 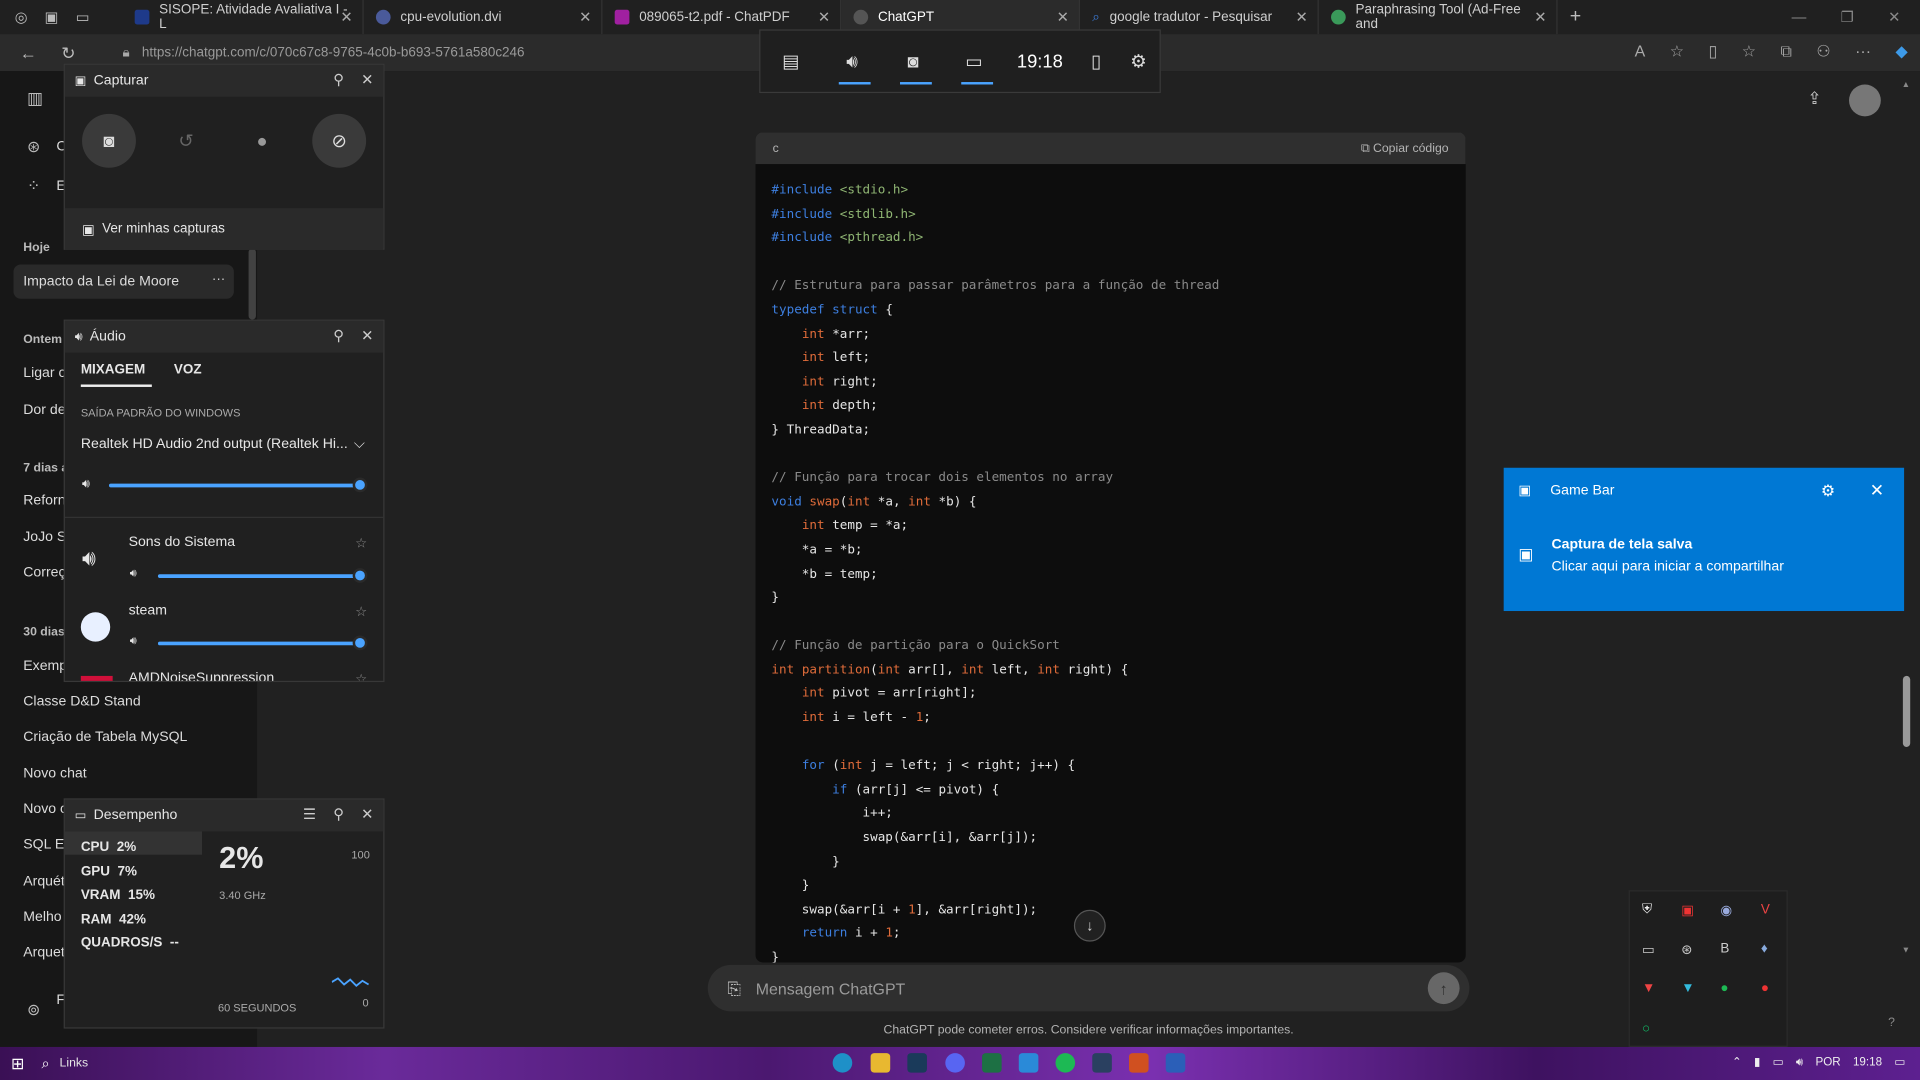 What do you see at coordinates (17, 1064) in the screenshot?
I see `windows-start-icon: ⊞` at bounding box center [17, 1064].